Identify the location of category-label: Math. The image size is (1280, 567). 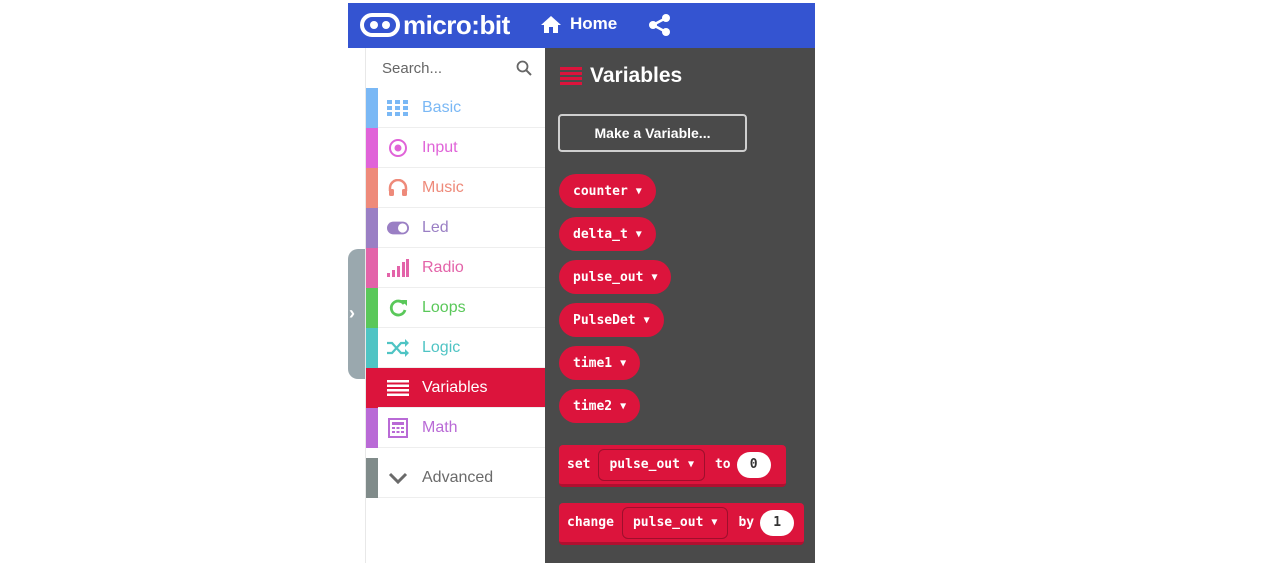
(440, 427).